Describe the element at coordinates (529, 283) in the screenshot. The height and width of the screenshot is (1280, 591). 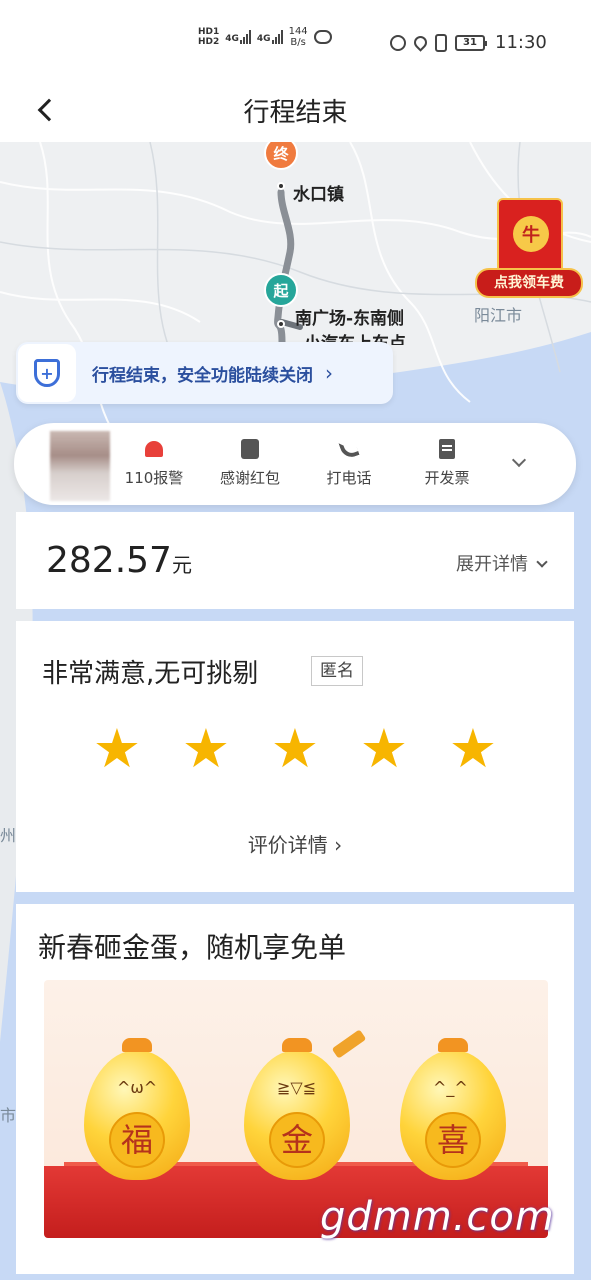
I see `red-packet-label: 点我领车费` at that location.